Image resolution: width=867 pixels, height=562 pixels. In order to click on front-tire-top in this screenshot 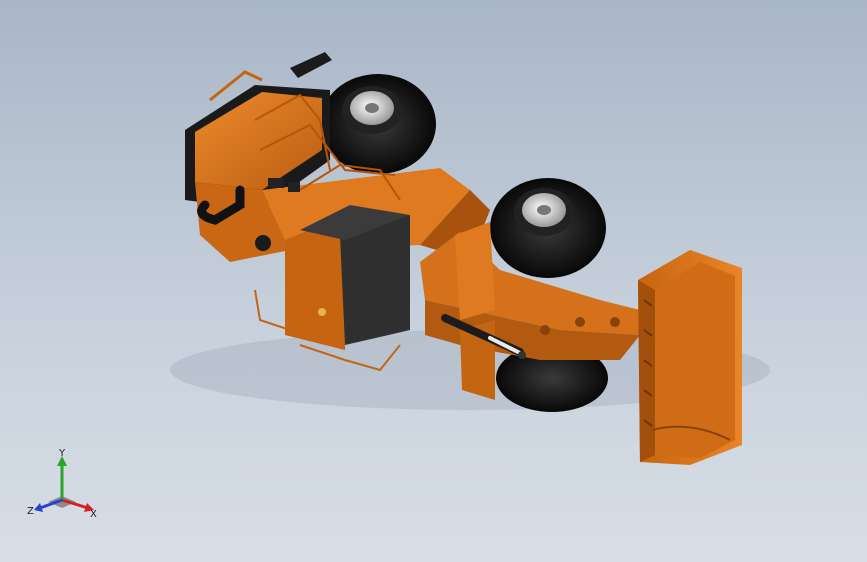, I will do `click(548, 228)`.